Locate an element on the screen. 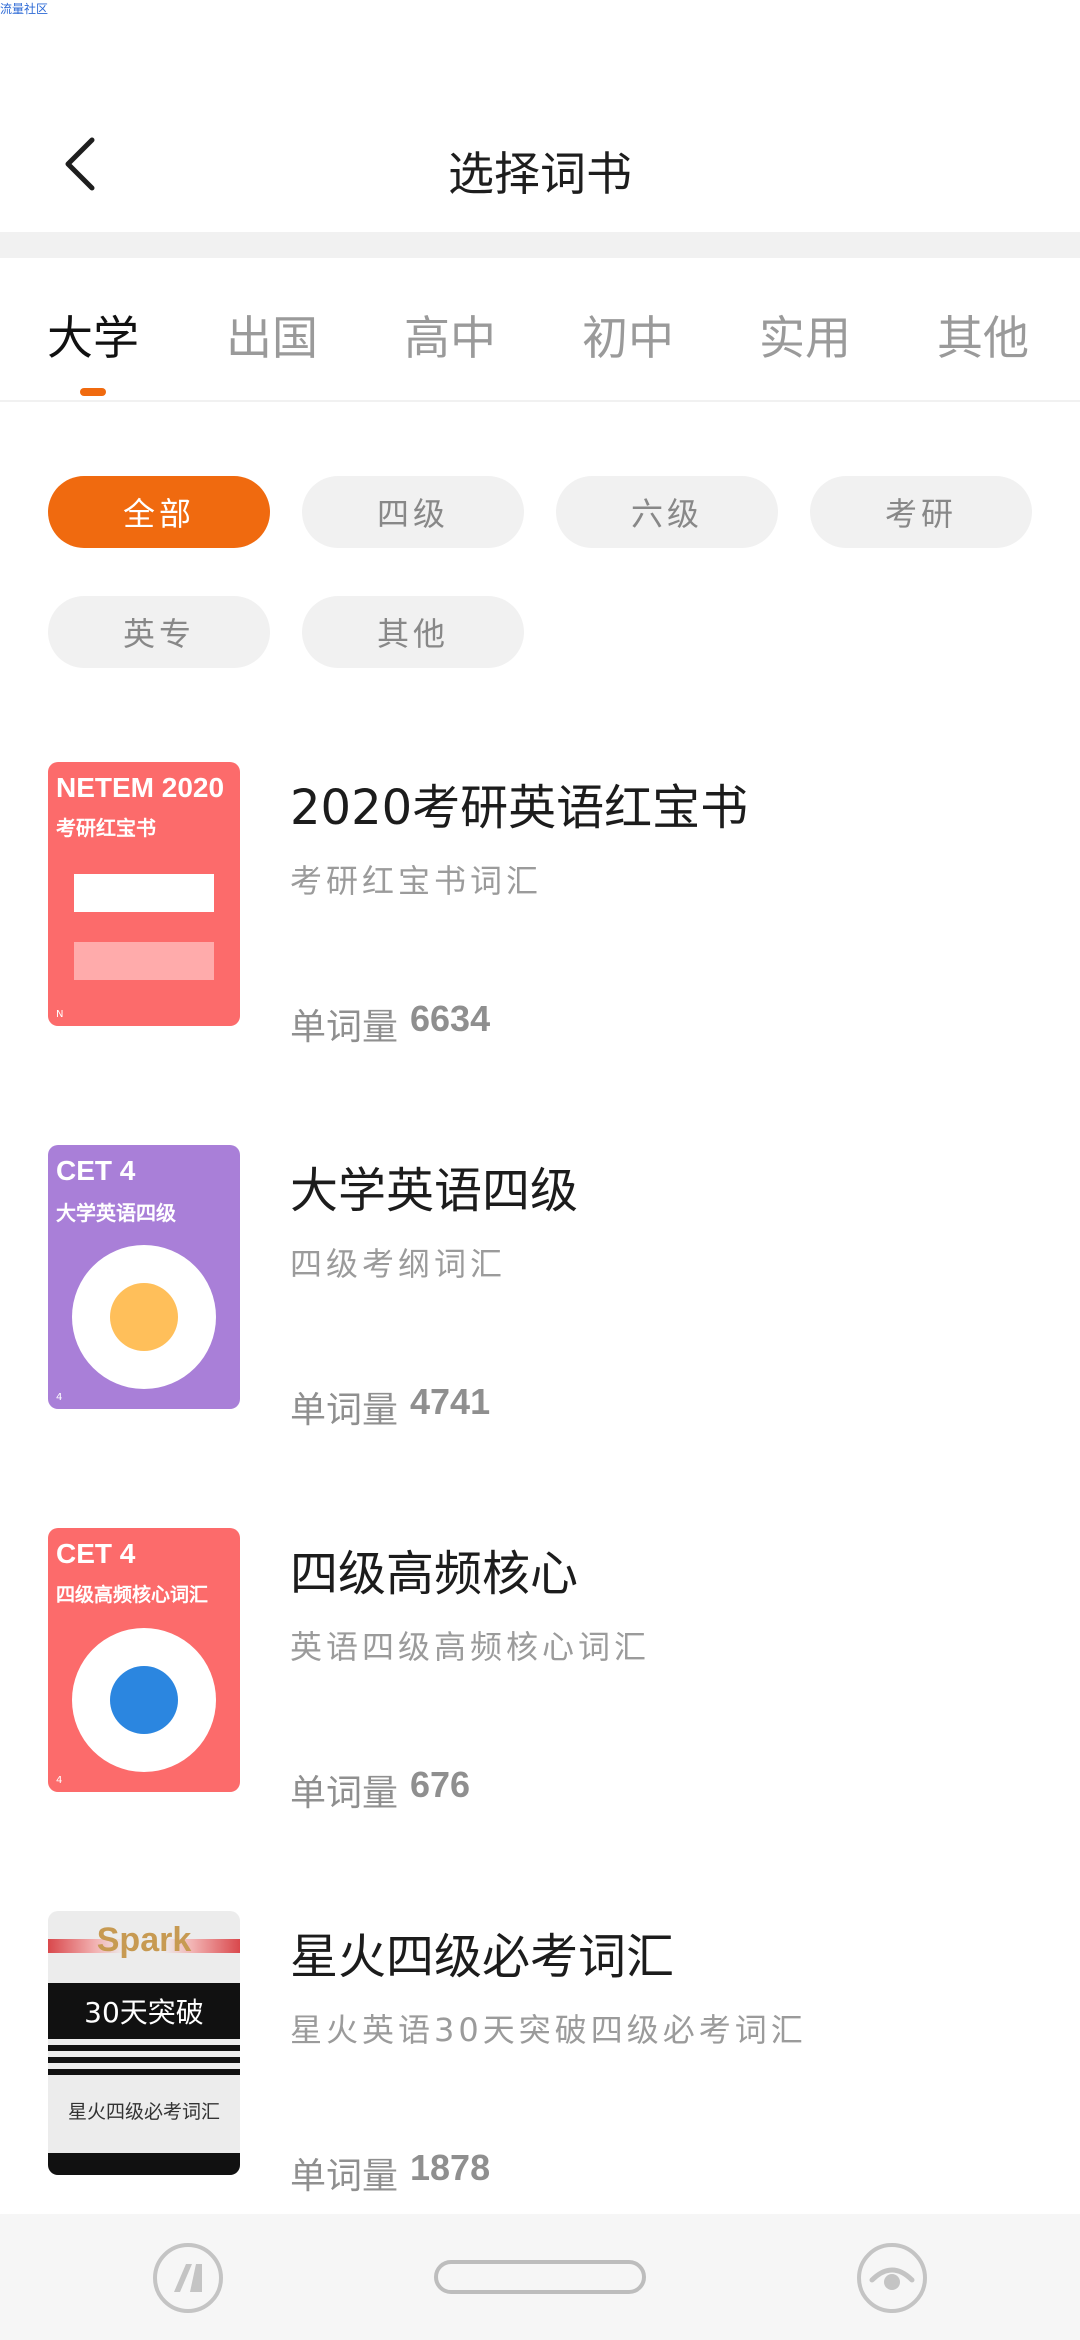 Image resolution: width=1080 pixels, height=2340 pixels. cover-corner-text: N is located at coordinates (60, 1014).